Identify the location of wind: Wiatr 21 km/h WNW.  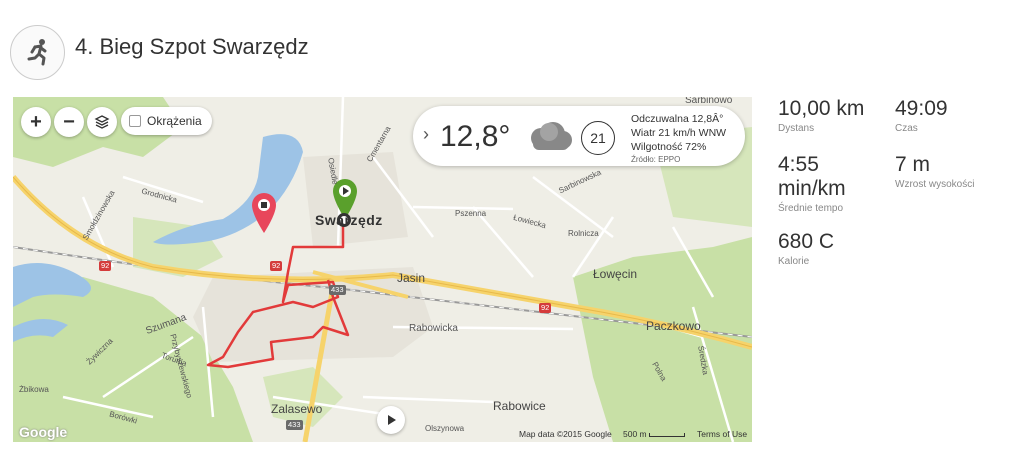
(679, 133).